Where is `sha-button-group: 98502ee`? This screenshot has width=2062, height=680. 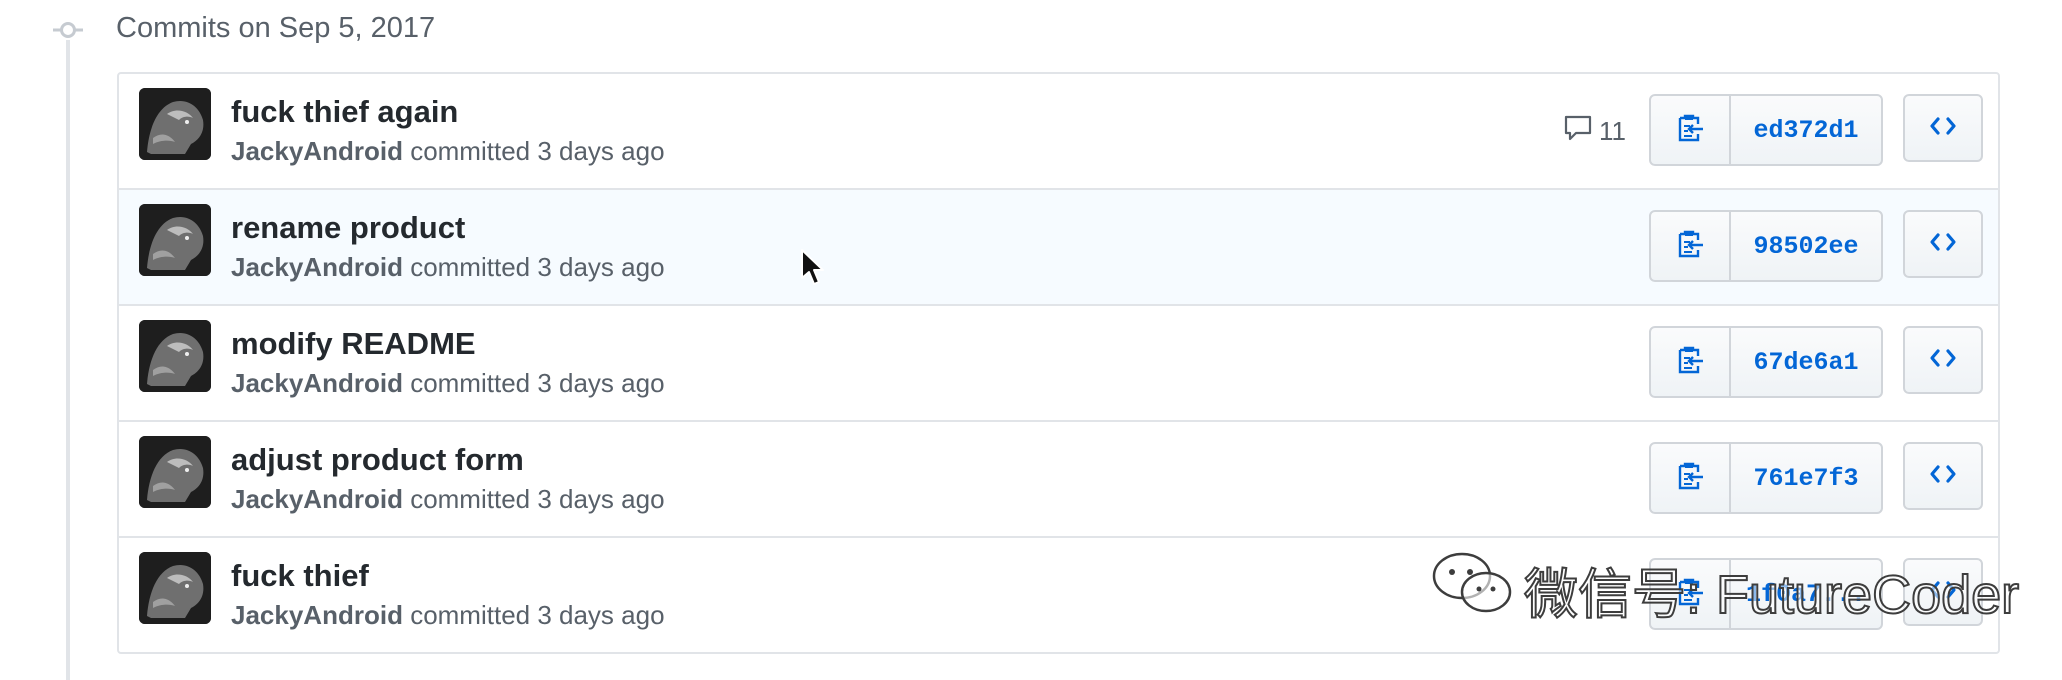
sha-button-group: 98502ee is located at coordinates (1766, 246).